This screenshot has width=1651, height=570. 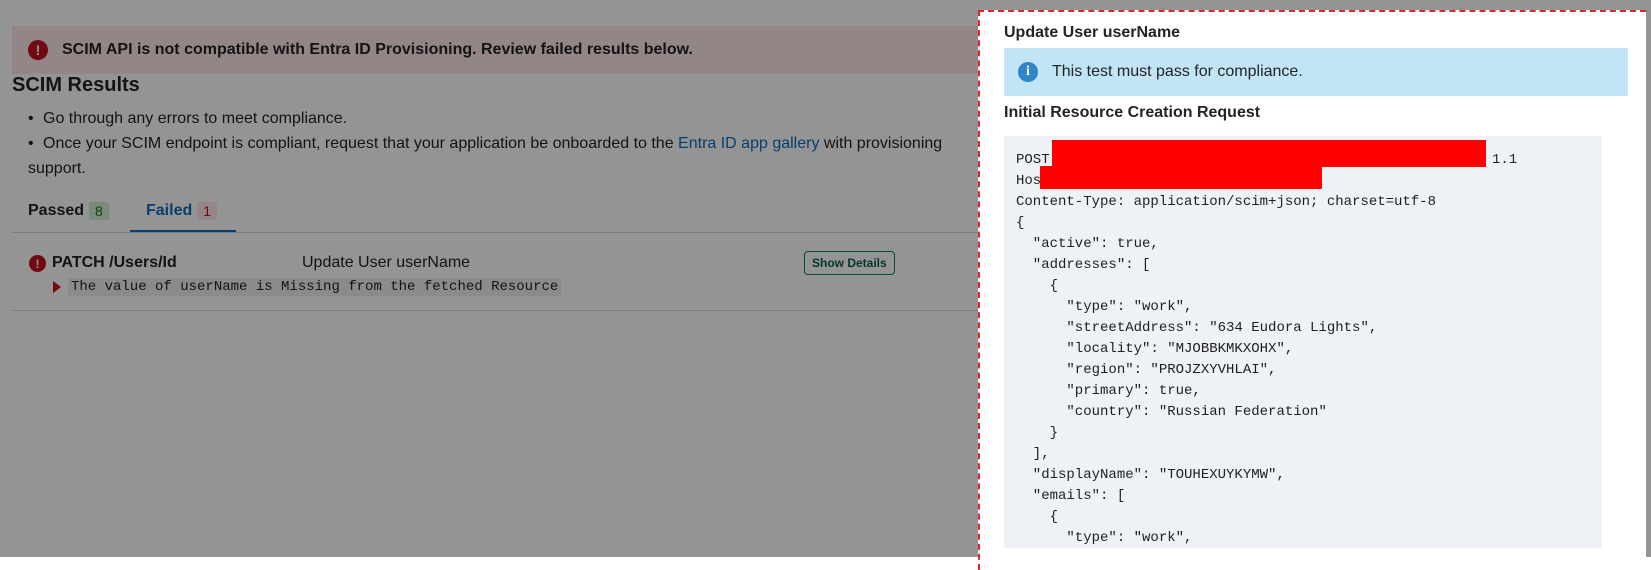 What do you see at coordinates (1181, 177) in the screenshot?
I see `redacted-host-block` at bounding box center [1181, 177].